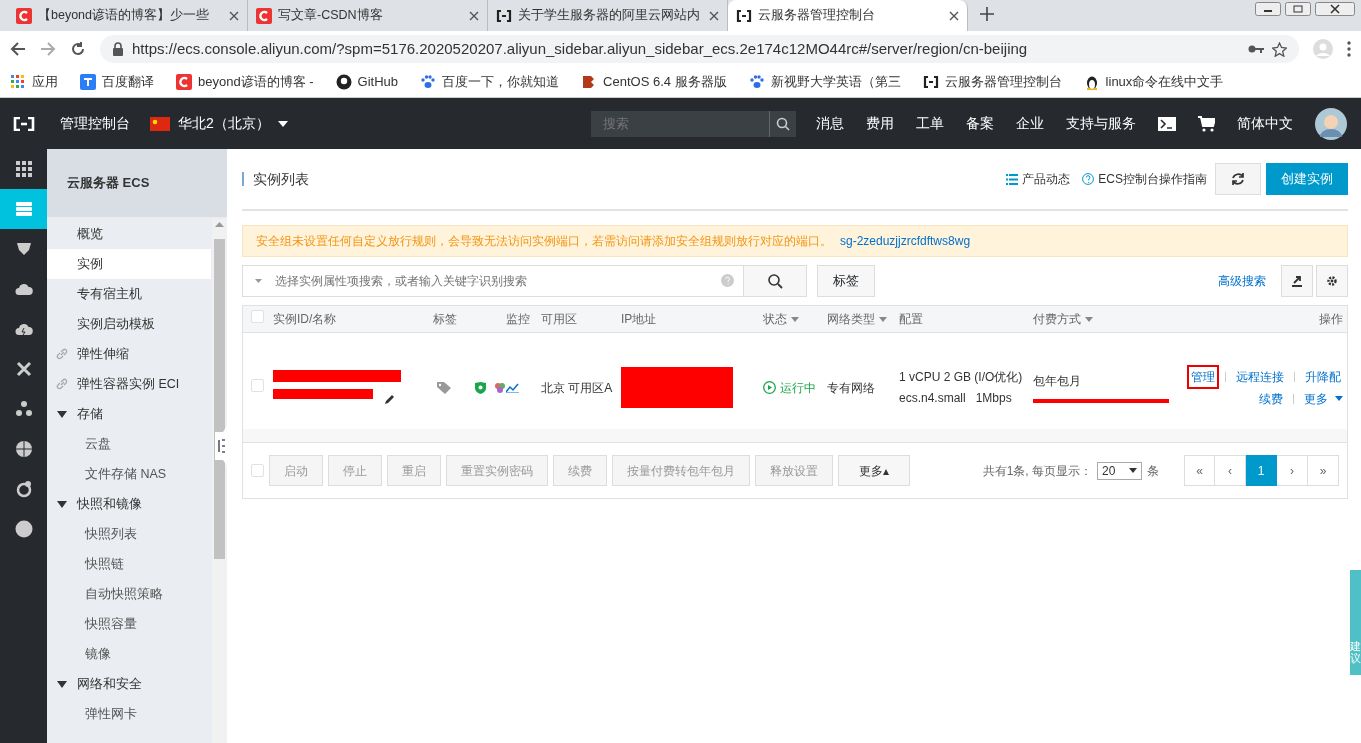  I want to click on bookmark-link: 应用, so click(45, 82).